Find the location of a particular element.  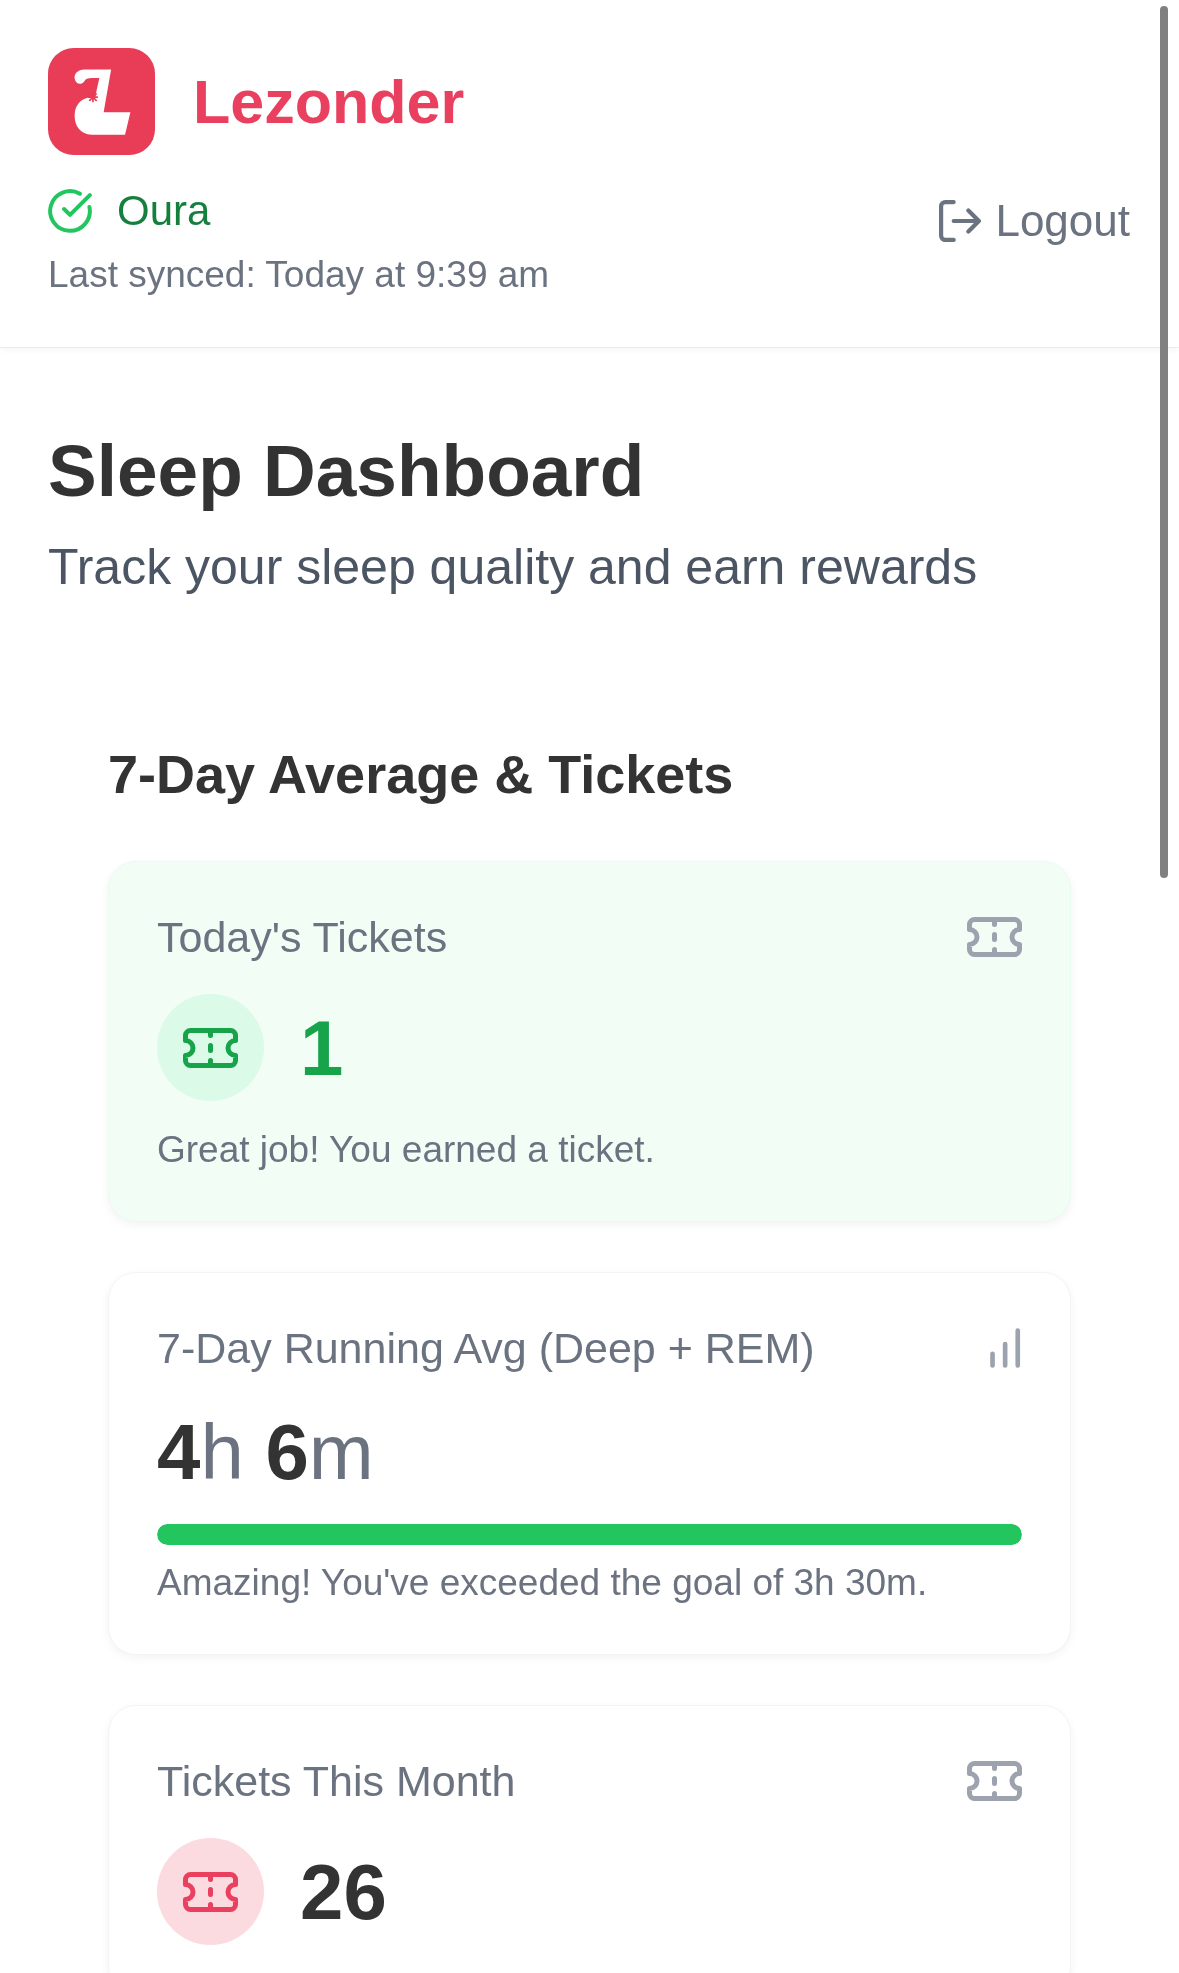

brand-name: Lezonder is located at coordinates (329, 101).